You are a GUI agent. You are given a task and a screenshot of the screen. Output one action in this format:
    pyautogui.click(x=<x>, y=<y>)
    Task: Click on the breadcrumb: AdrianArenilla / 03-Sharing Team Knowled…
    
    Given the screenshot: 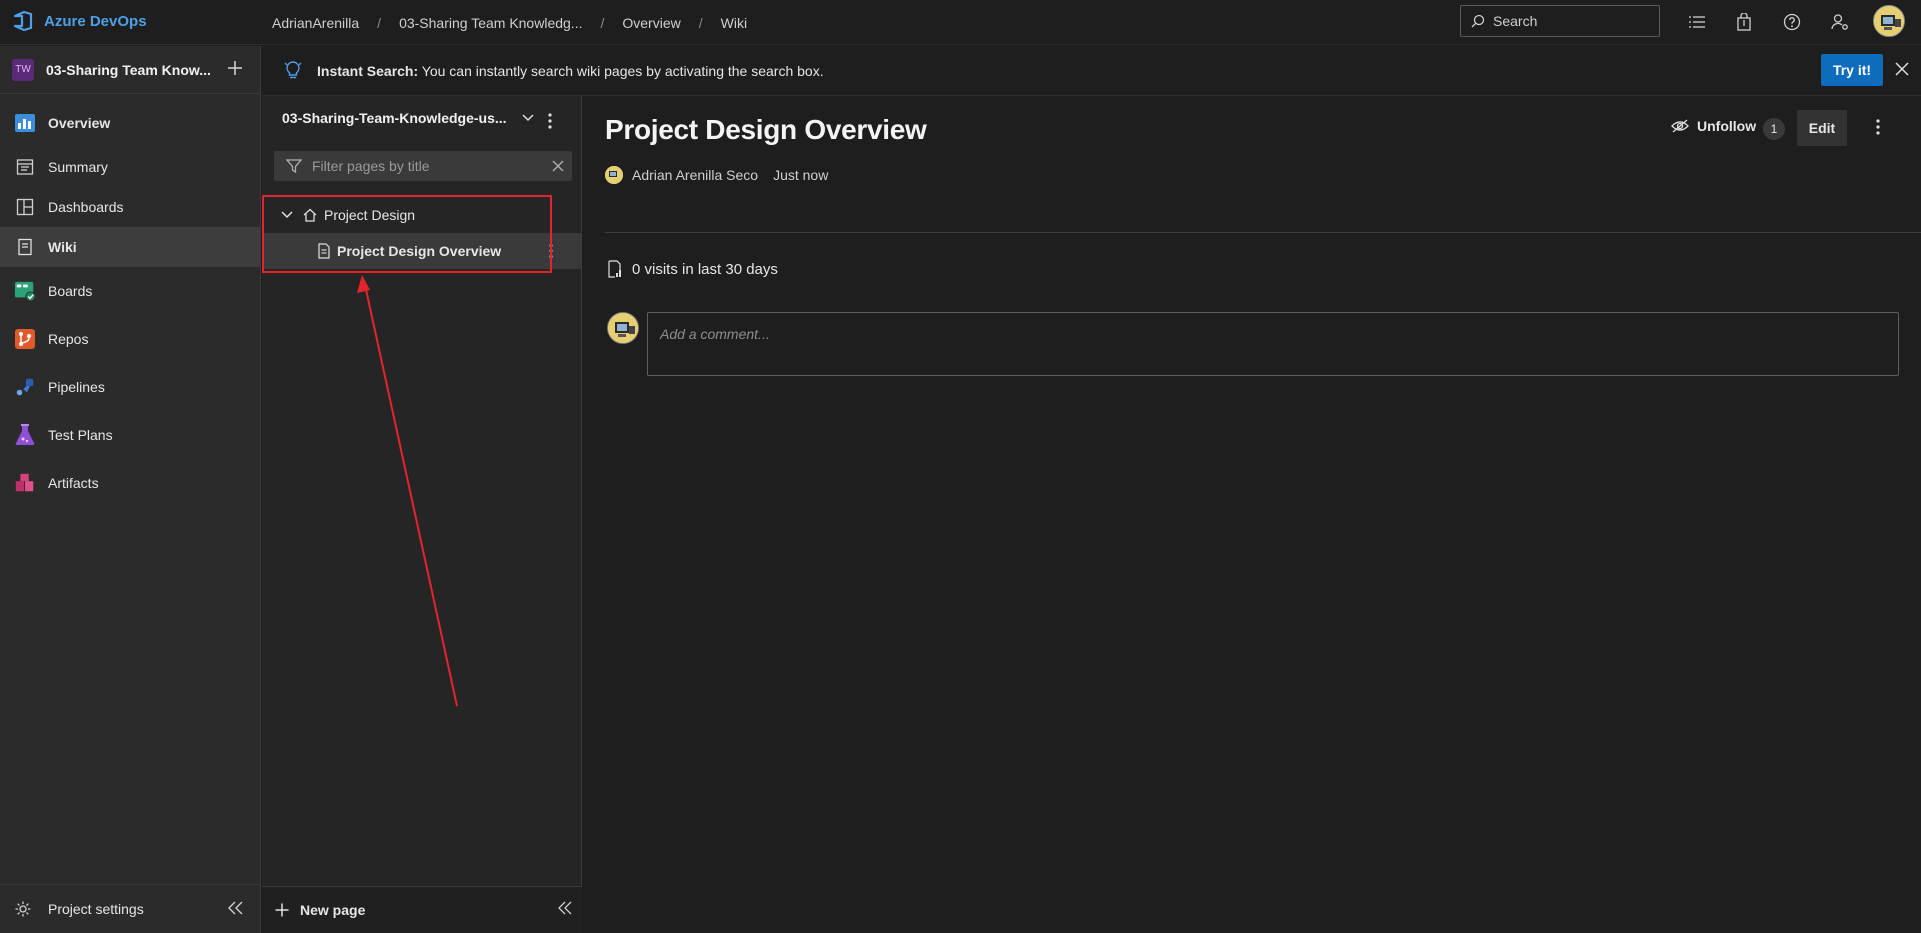 What is the action you would take?
    pyautogui.click(x=509, y=22)
    